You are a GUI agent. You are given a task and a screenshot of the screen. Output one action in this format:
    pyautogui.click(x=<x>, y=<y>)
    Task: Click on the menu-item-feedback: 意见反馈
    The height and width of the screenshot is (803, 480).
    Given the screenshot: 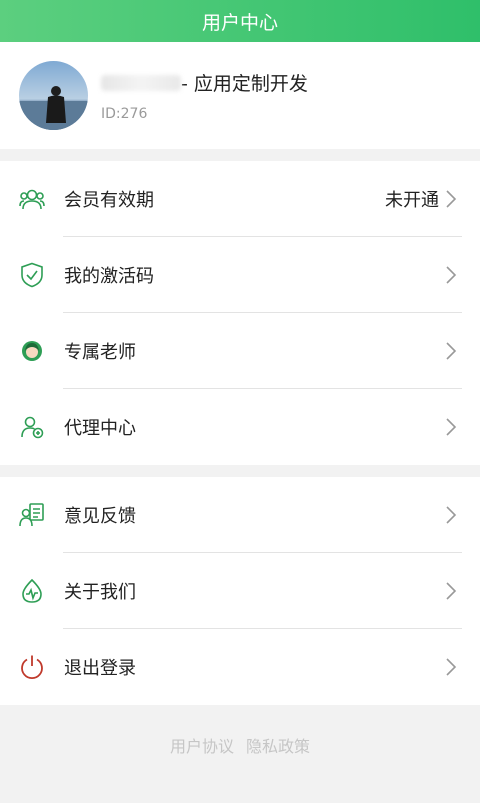 What is the action you would take?
    pyautogui.click(x=240, y=515)
    